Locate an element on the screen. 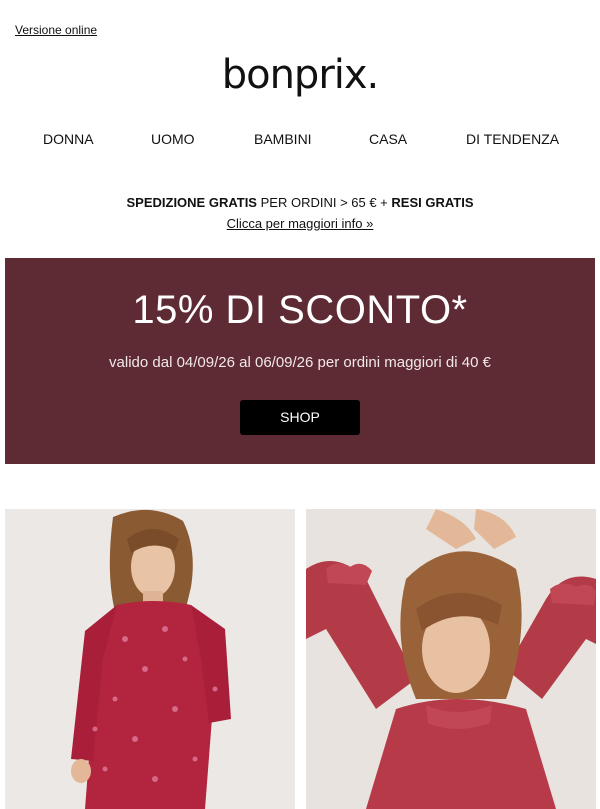 This screenshot has height=809, width=600. discount-headline: 15% DI SCONTO* is located at coordinates (300, 310).